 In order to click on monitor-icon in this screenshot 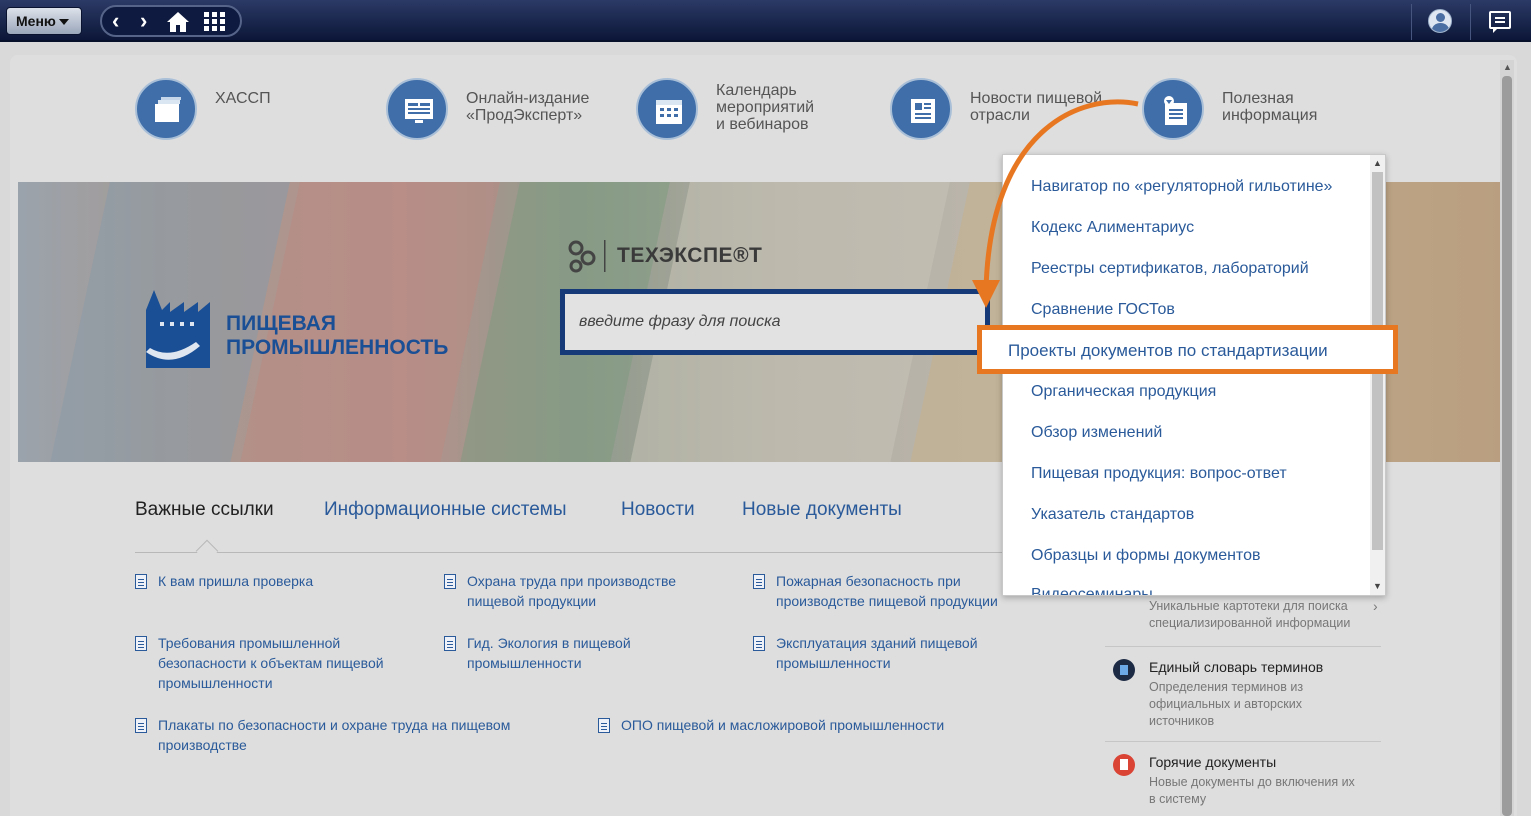, I will do `click(417, 109)`.